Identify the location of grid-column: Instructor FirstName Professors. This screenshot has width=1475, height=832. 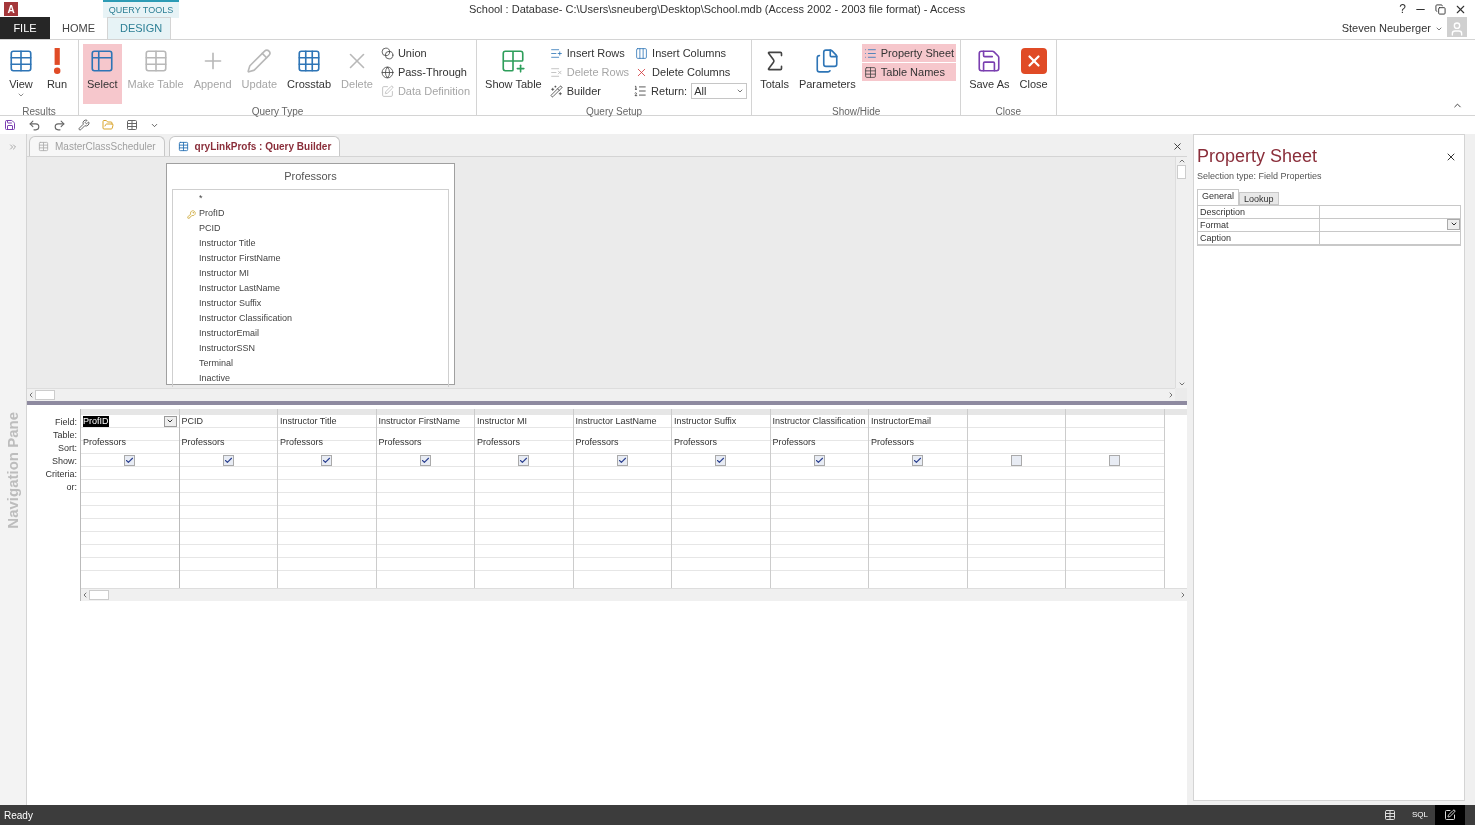
(425, 501).